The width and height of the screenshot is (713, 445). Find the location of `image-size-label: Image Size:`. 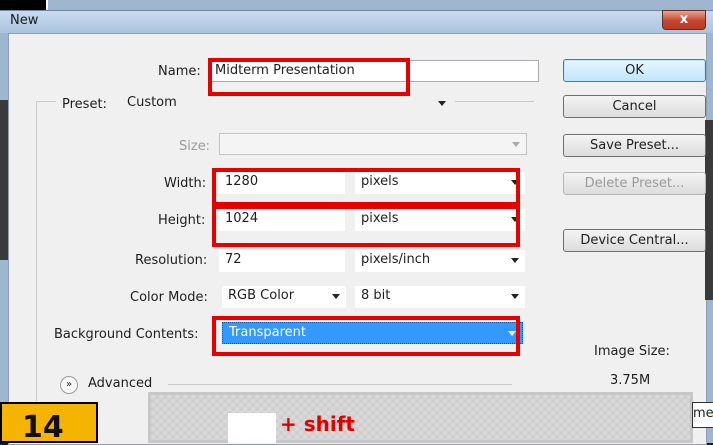

image-size-label: Image Size: is located at coordinates (632, 351).